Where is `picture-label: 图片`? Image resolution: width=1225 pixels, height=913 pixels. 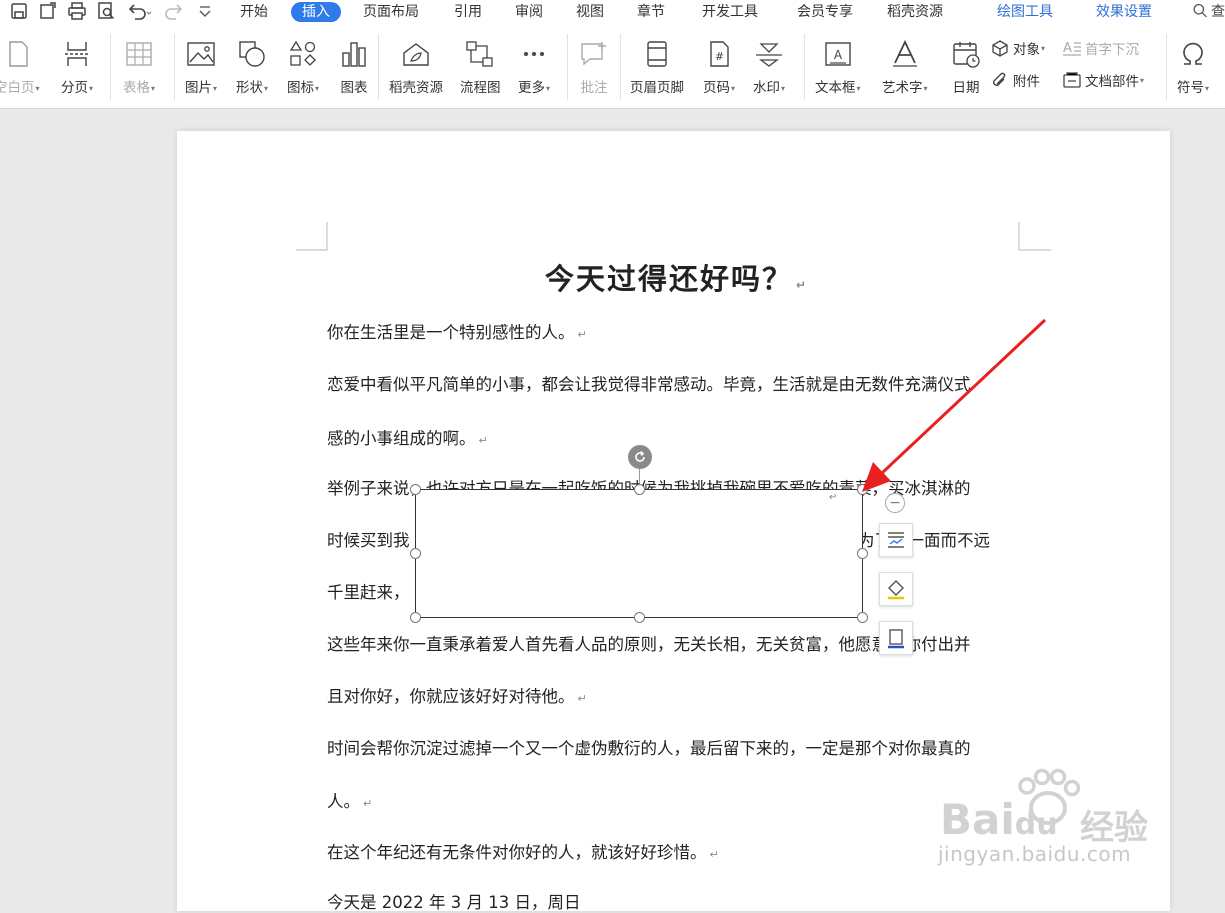 picture-label: 图片 is located at coordinates (198, 88).